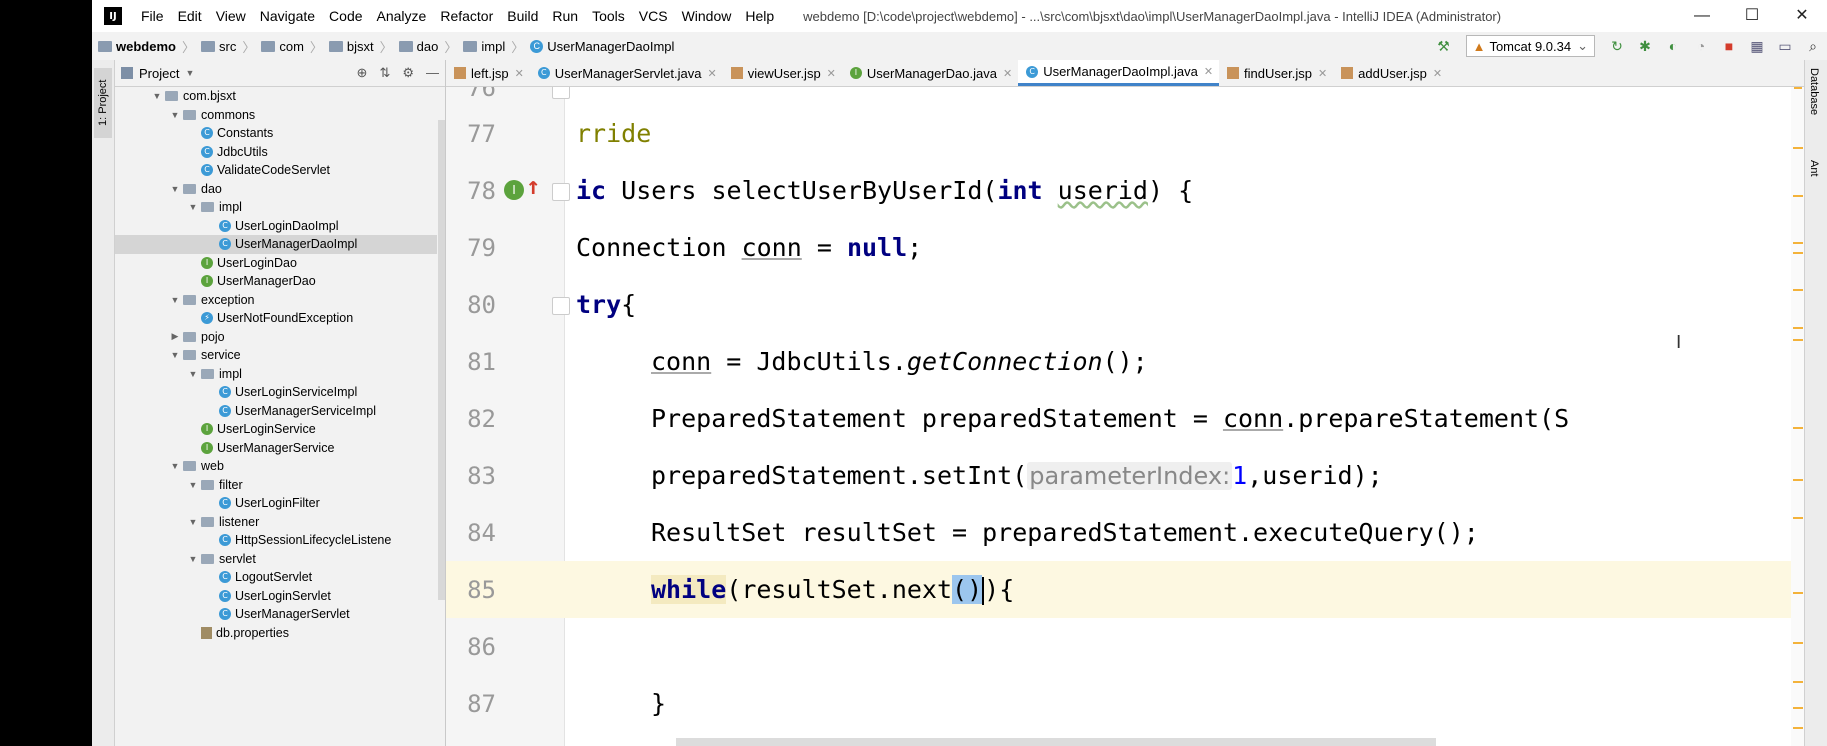  Describe the element at coordinates (146, 46) in the screenshot. I see `breadcrumb-project: webdemo` at that location.